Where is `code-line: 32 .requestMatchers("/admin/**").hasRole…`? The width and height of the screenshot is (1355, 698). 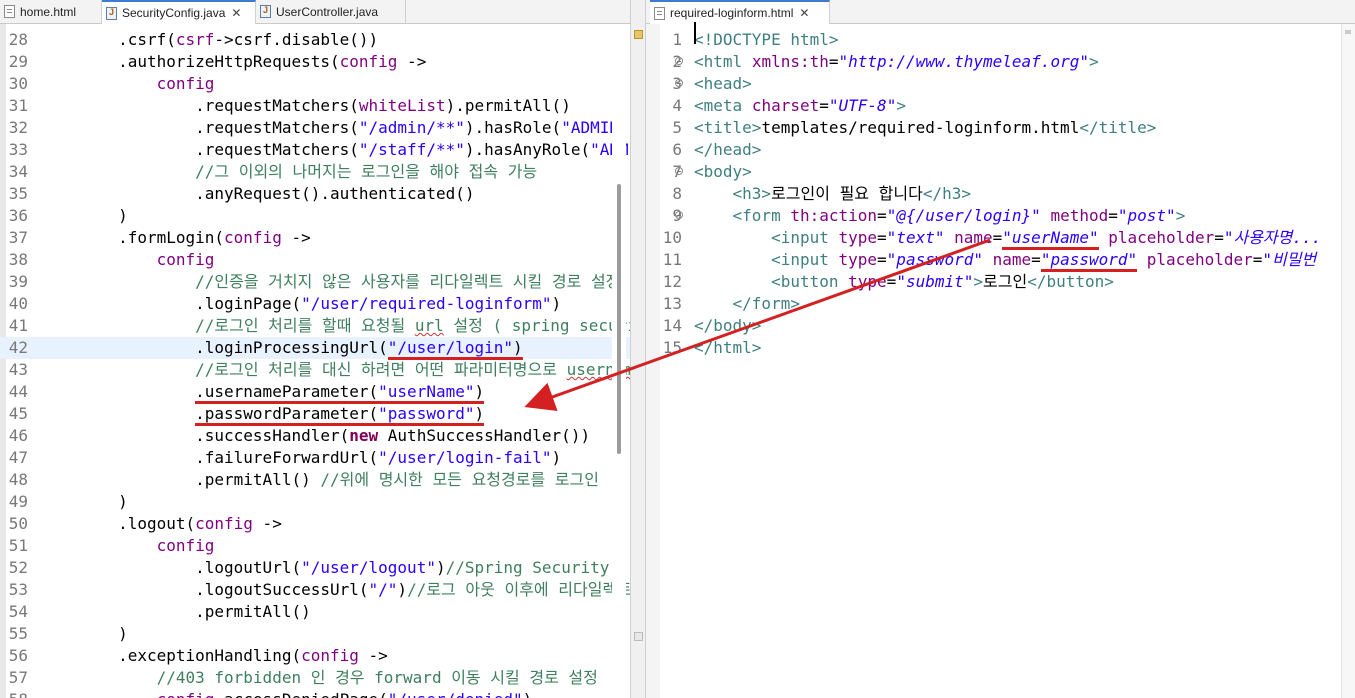 code-line: 32 .requestMatchers("/admin/**").hasRole… is located at coordinates (315, 128).